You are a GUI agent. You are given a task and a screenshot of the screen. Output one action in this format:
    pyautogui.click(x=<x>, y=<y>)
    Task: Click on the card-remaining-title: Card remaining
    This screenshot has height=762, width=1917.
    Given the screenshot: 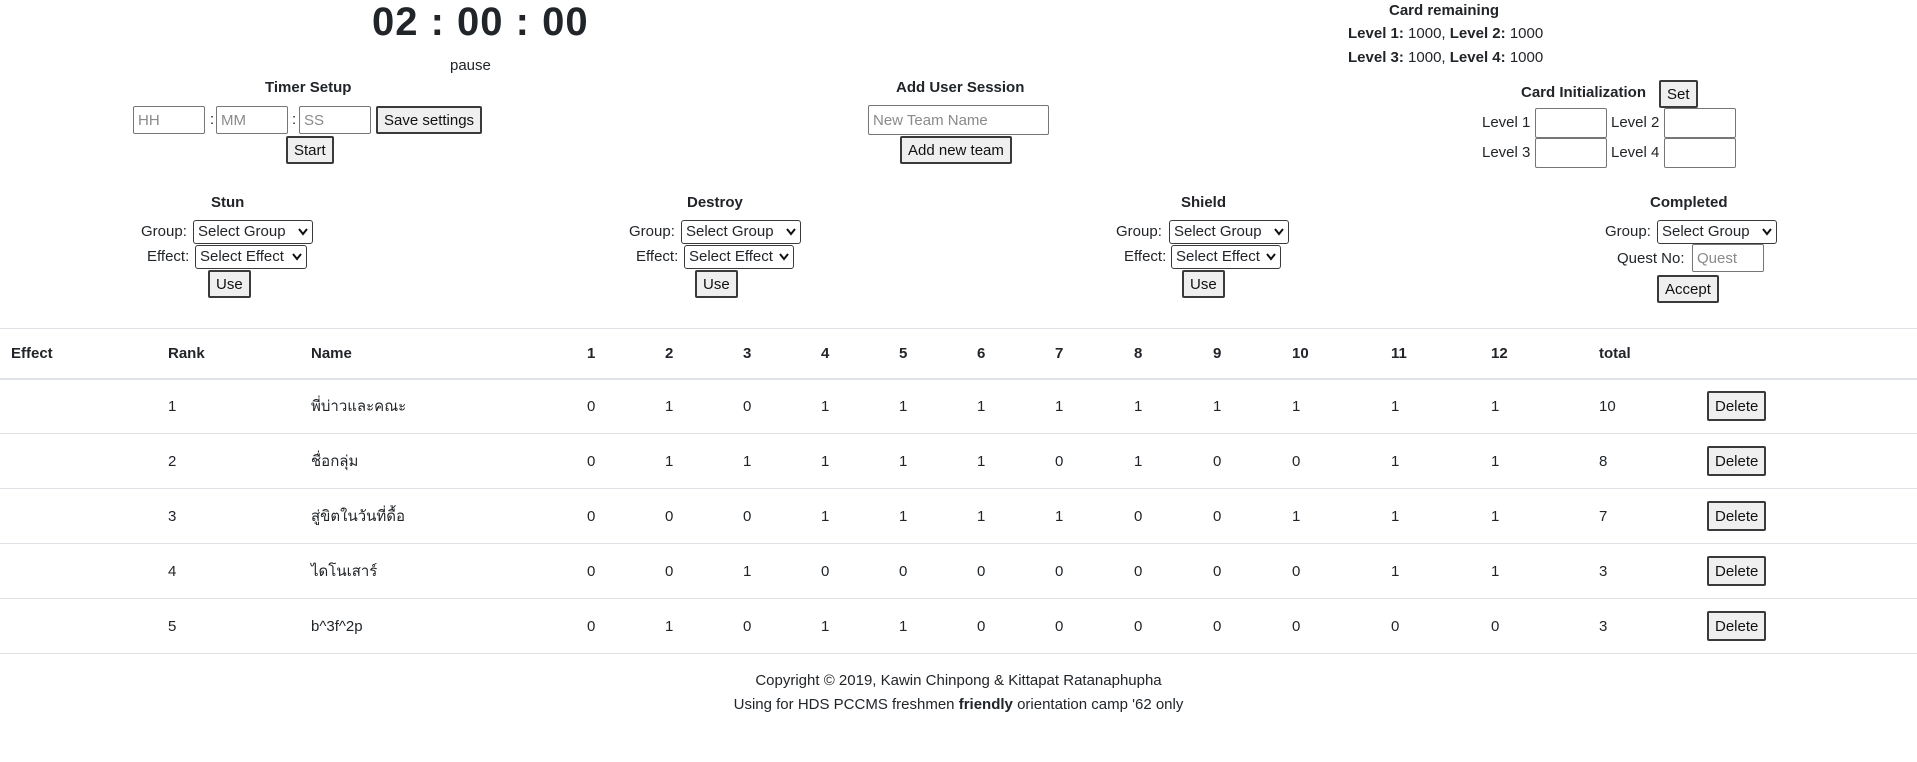 What is the action you would take?
    pyautogui.click(x=1444, y=10)
    